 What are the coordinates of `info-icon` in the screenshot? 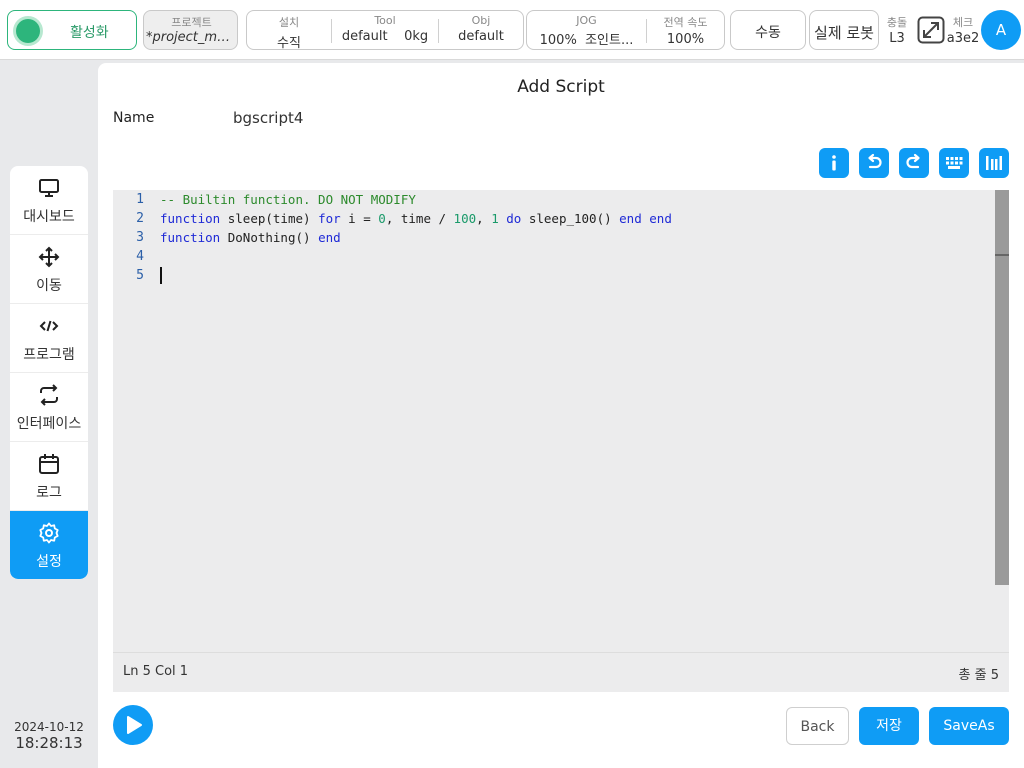 It's located at (834, 163).